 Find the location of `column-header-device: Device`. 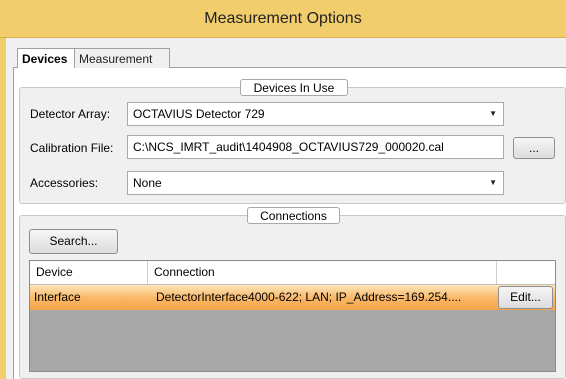

column-header-device: Device is located at coordinates (89, 272).